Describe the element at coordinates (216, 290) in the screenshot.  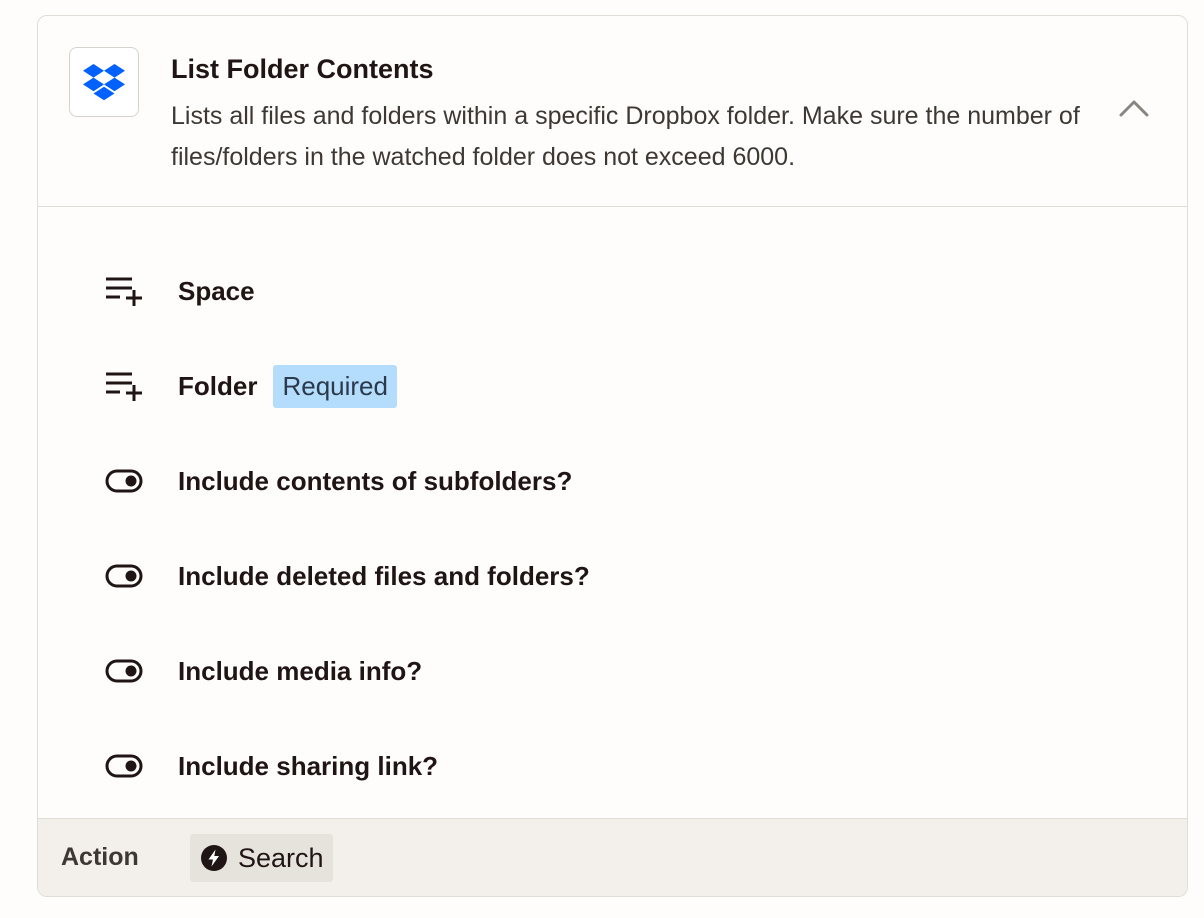
I see `field-label: Space` at that location.